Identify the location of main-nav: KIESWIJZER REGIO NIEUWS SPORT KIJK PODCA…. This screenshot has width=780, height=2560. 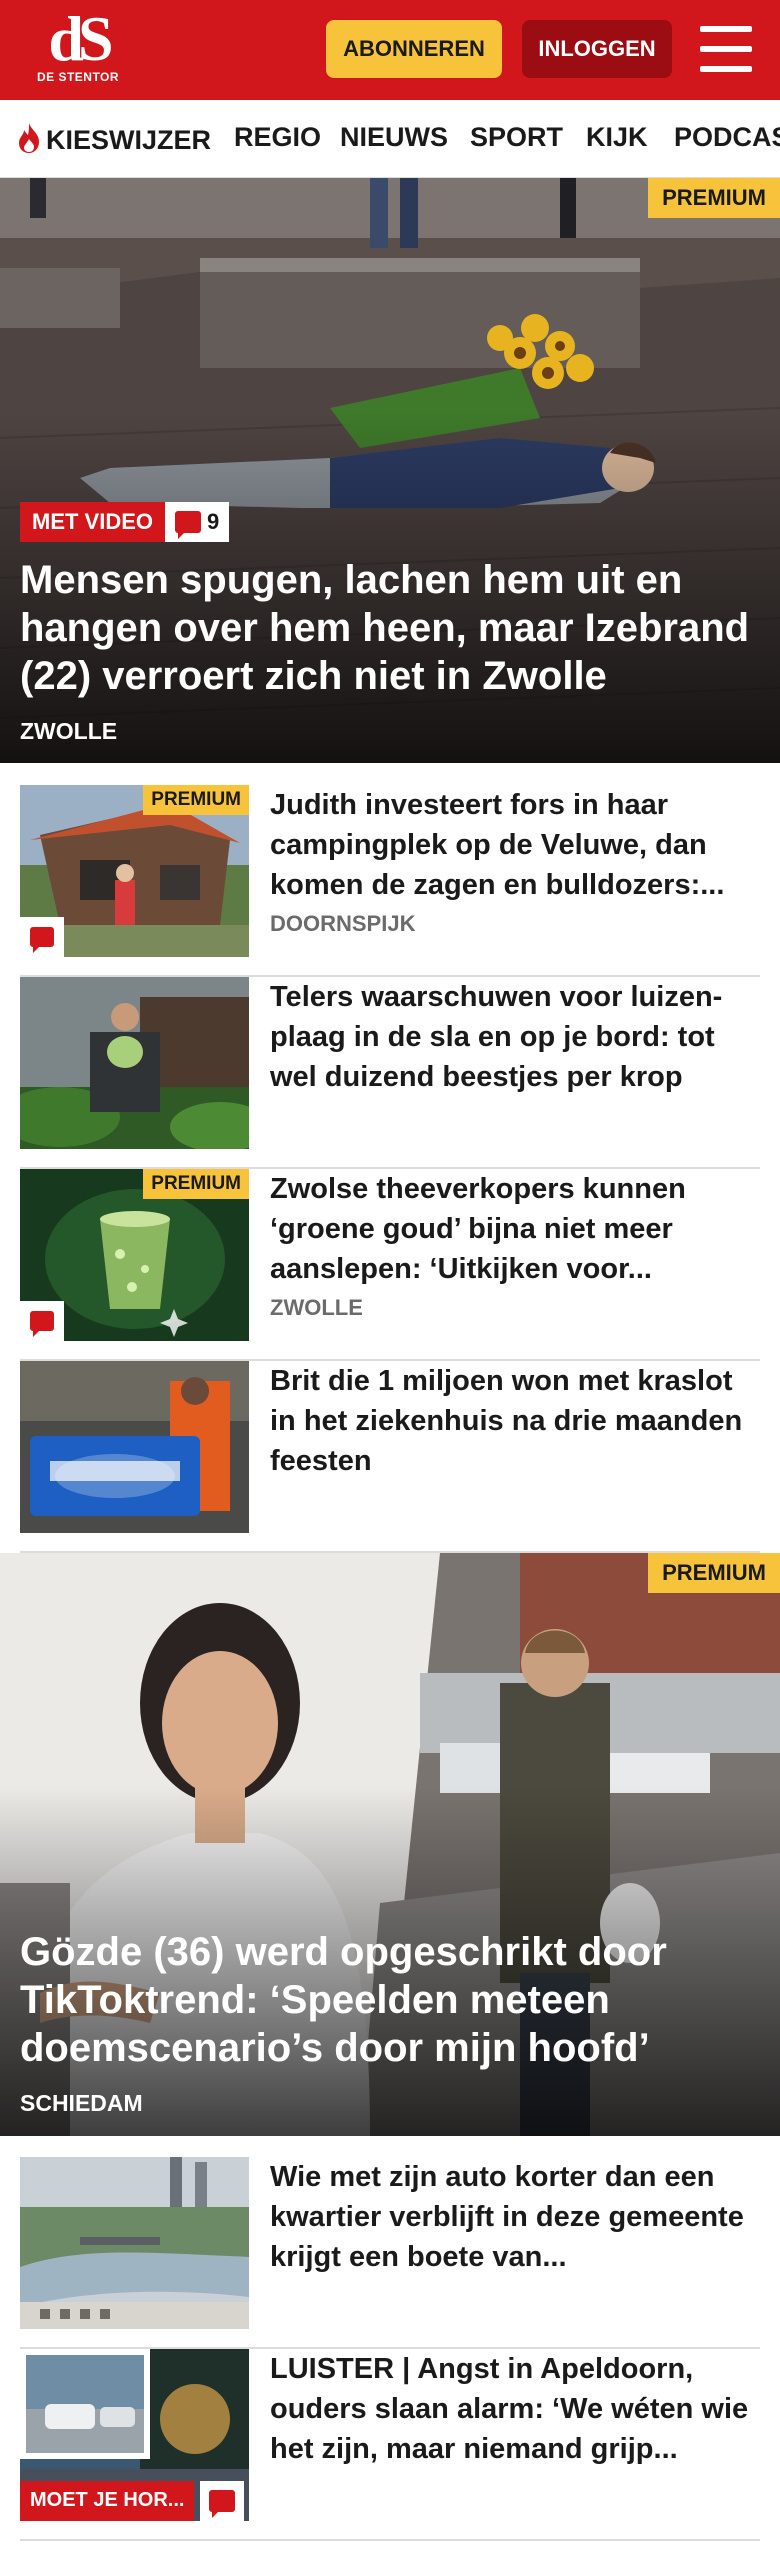
(390, 139).